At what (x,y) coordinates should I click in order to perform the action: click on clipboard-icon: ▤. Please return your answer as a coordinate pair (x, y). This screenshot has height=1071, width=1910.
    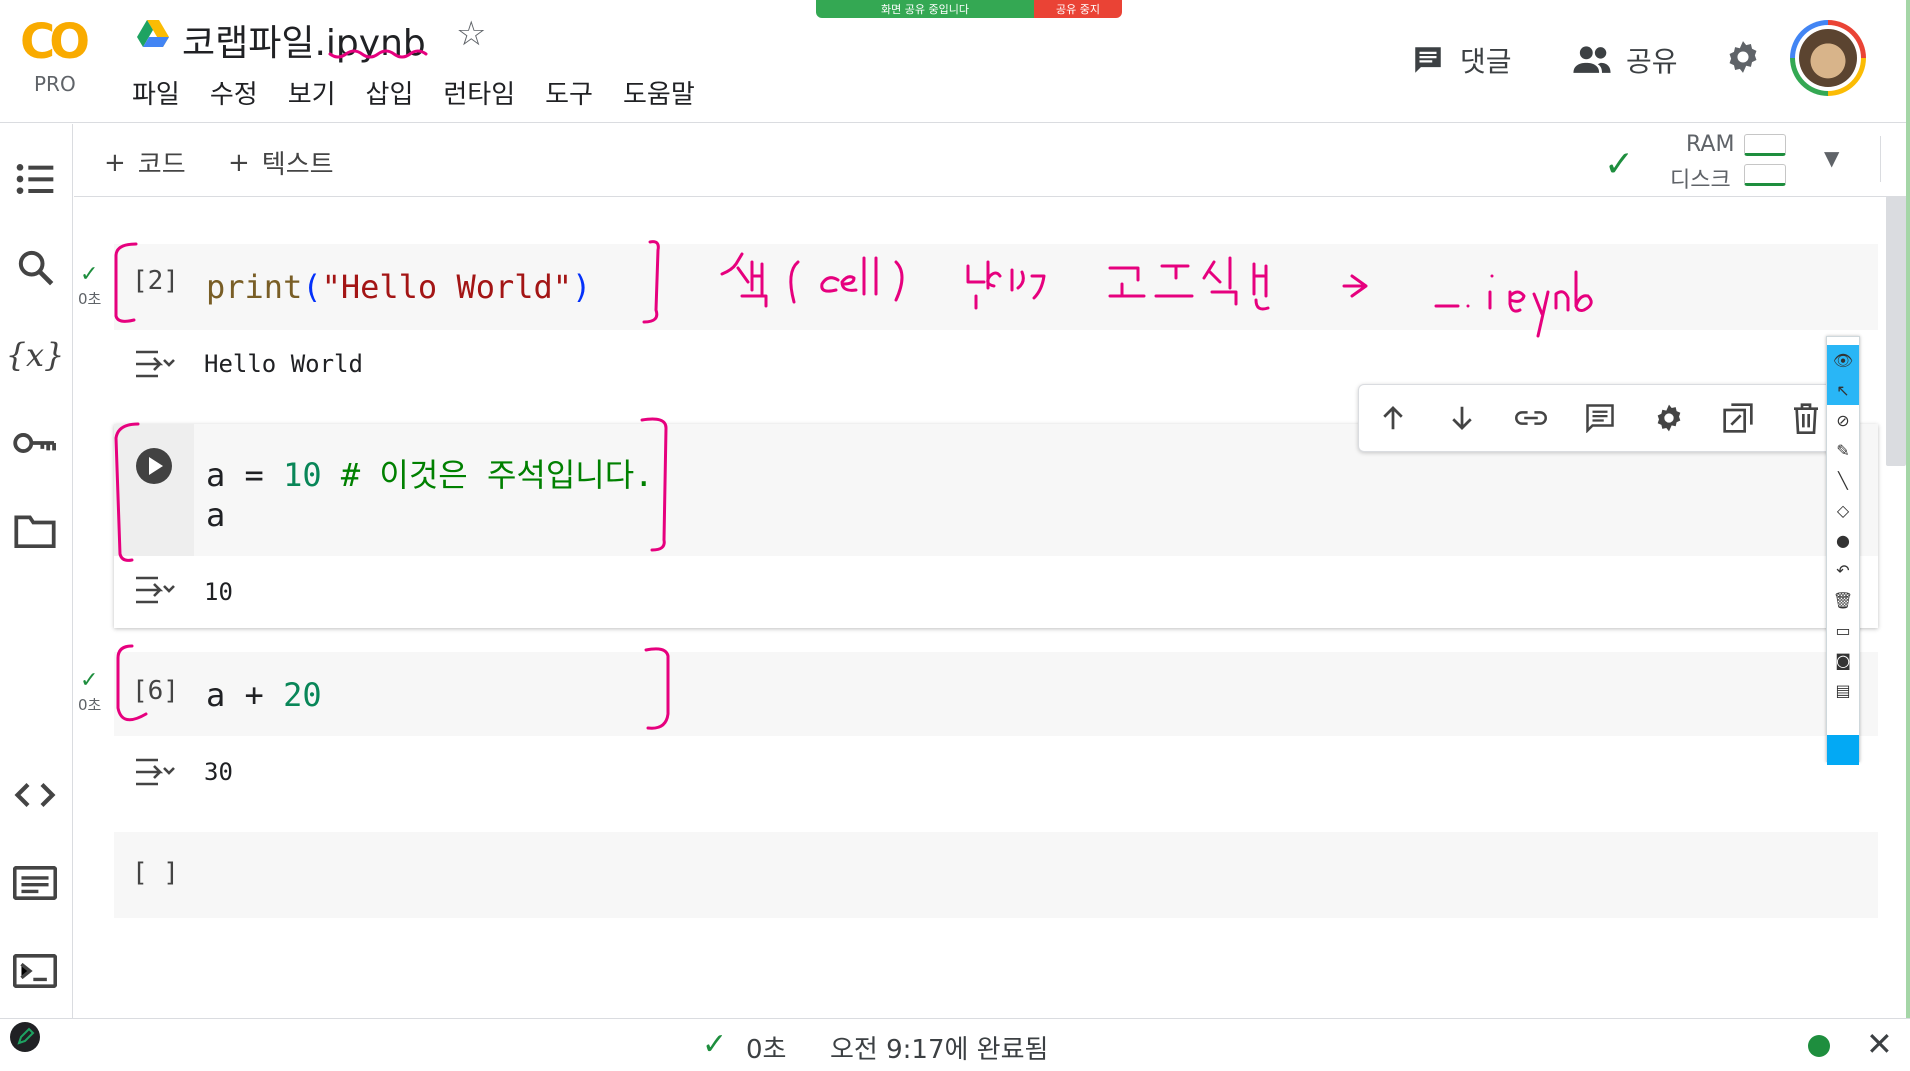
    Looking at the image, I should click on (1843, 690).